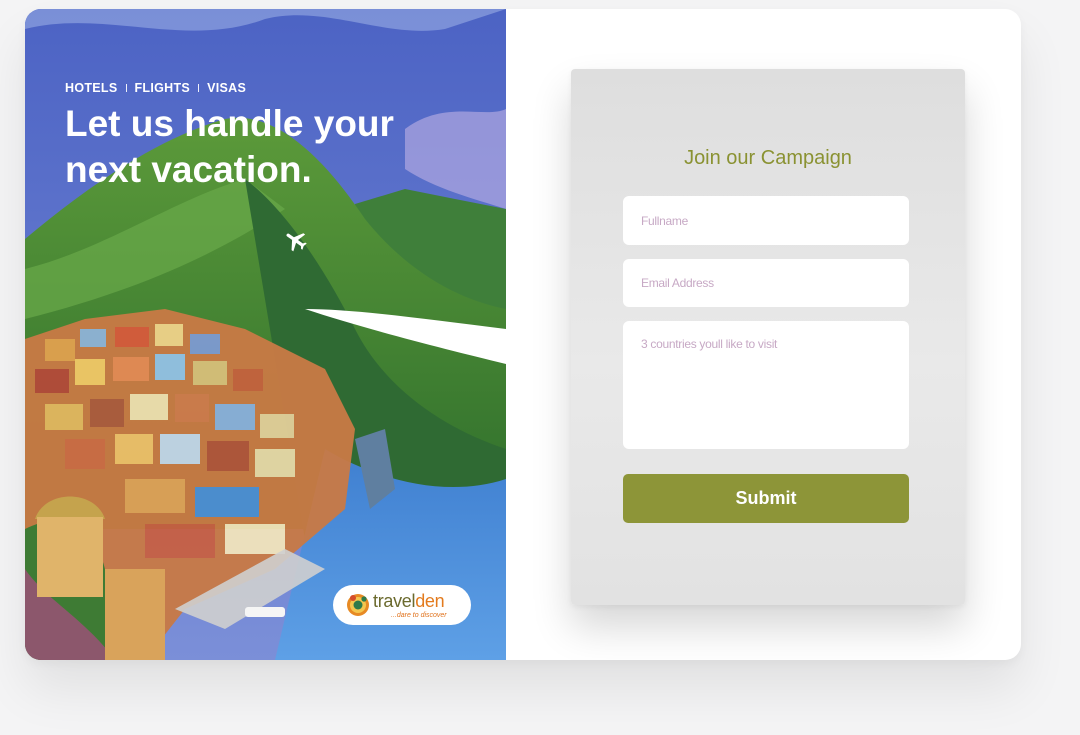  I want to click on brand-name-part2: den, so click(430, 600).